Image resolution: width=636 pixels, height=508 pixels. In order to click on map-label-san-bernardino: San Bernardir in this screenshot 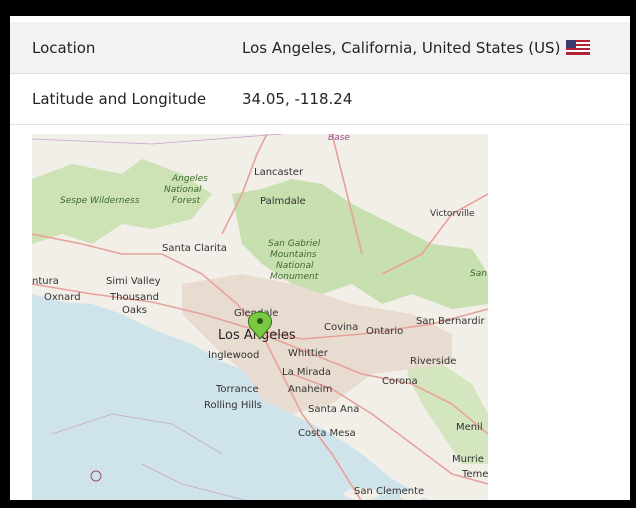, I will do `click(450, 321)`.